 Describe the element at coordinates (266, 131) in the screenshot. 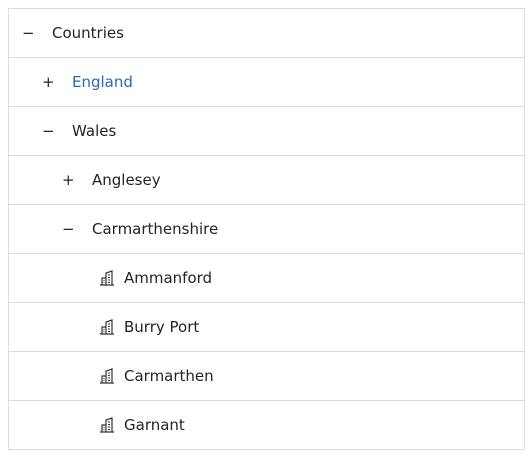

I see `tree-node-wales: − Wales` at that location.